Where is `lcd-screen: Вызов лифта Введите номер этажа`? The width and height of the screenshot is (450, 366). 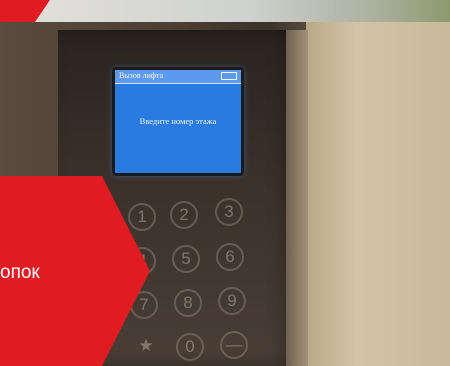
lcd-screen: Вызов лифта Введите номер этажа is located at coordinates (178, 121).